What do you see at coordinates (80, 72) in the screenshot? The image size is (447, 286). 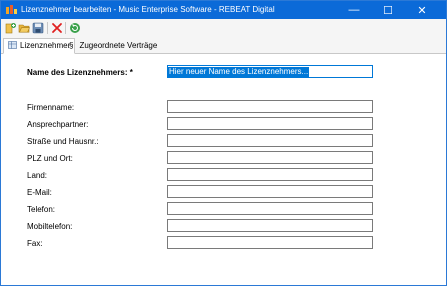 I see `licensee-name-label: Name des Lizenznehmers: *` at bounding box center [80, 72].